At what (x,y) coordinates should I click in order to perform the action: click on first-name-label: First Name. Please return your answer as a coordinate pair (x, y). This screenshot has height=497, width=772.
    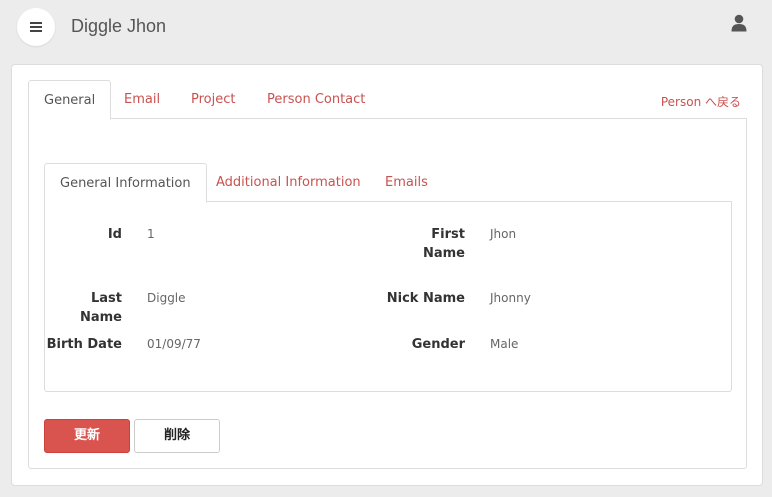
    Looking at the image, I should click on (443, 244).